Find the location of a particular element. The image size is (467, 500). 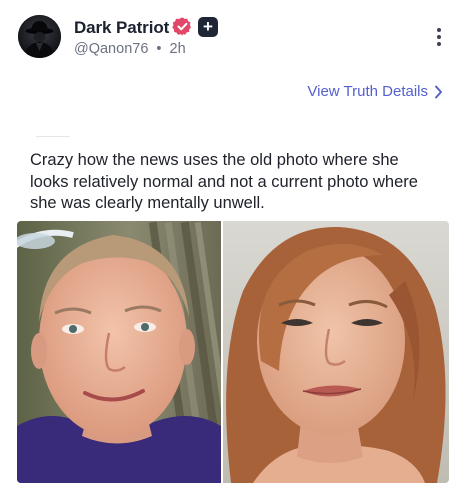

handle: @Qanon76 is located at coordinates (111, 49).